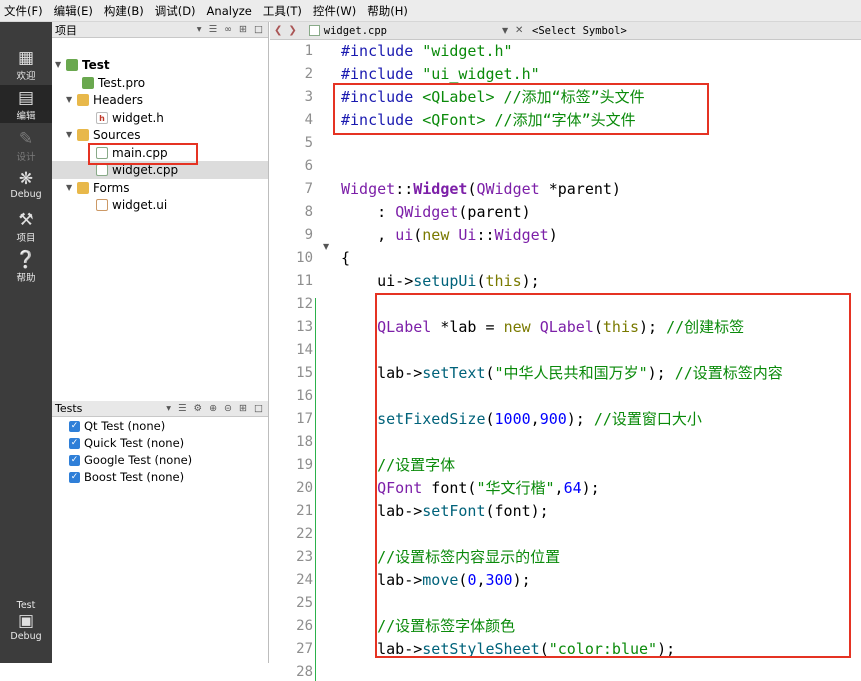  I want to click on mode-welcome: ▦ 欢迎, so click(26, 65).